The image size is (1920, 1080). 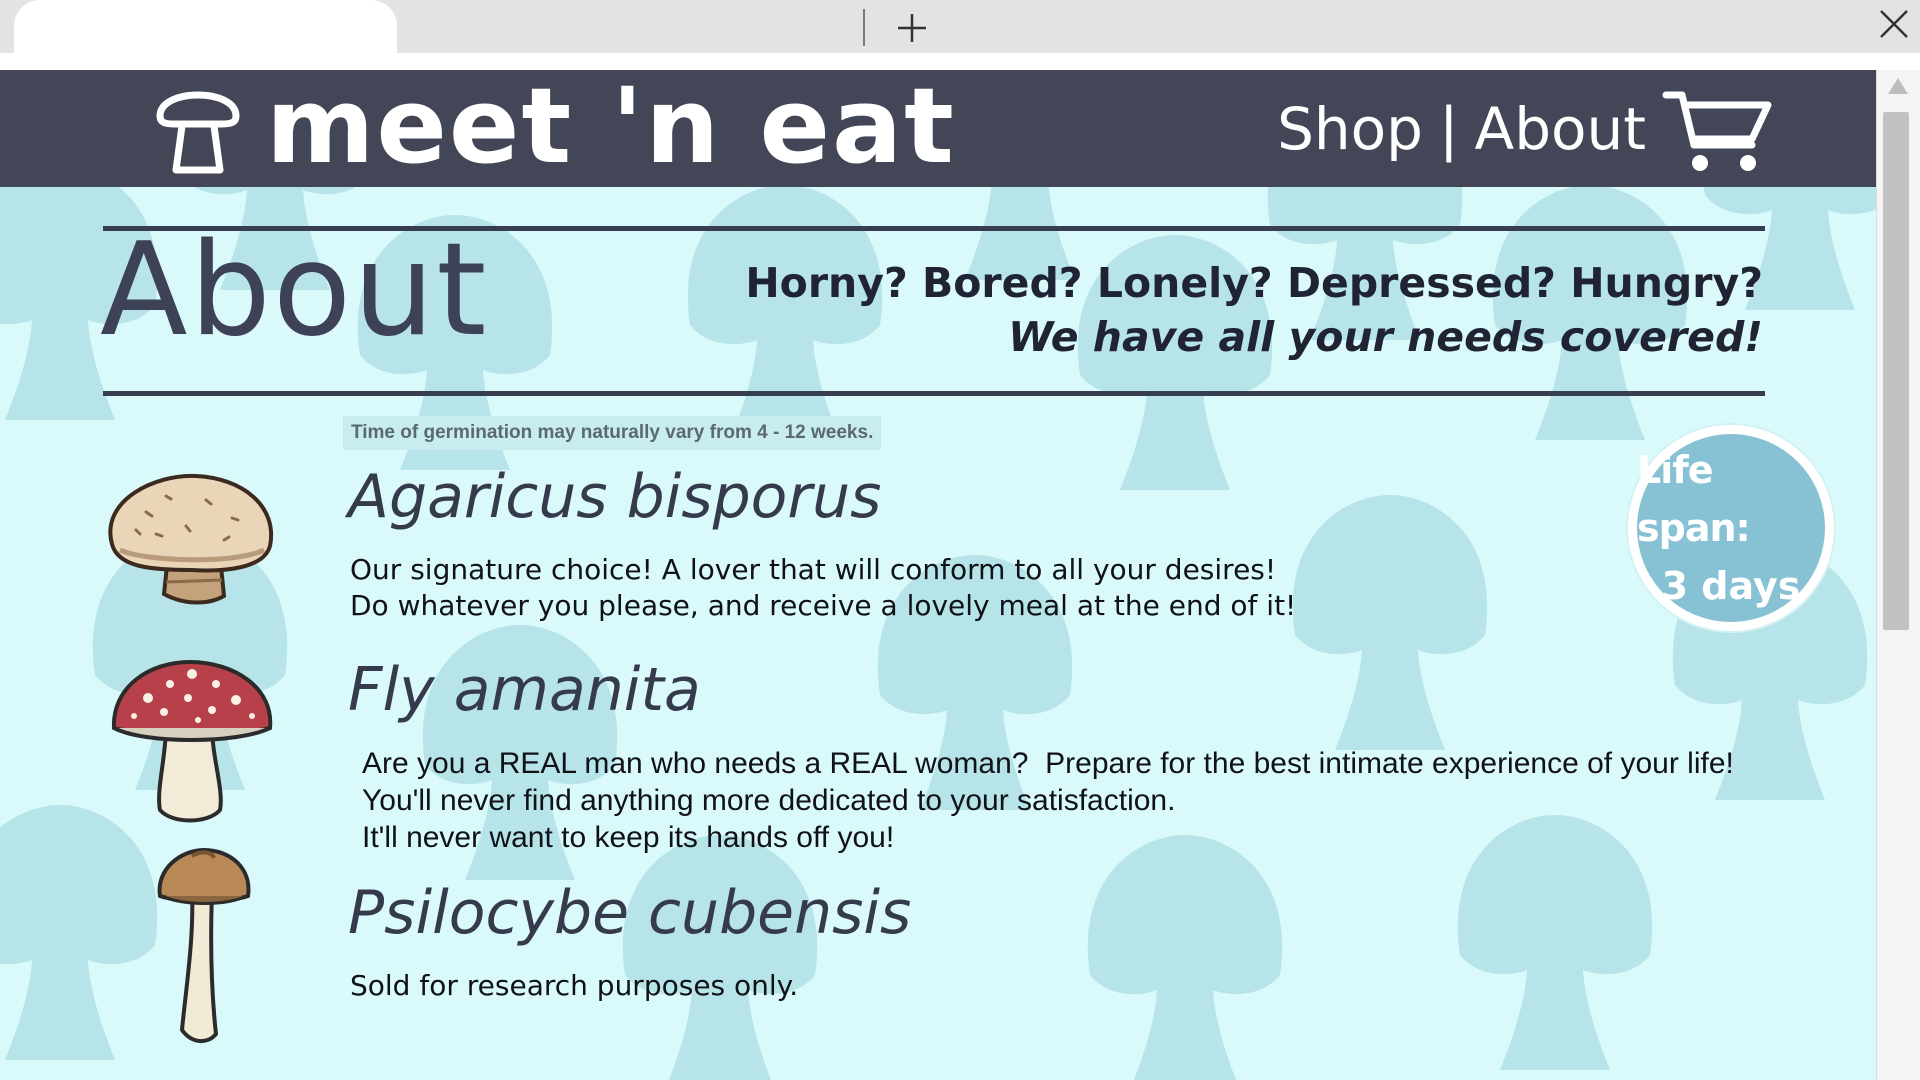 I want to click on plus-icon, so click(x=911, y=27).